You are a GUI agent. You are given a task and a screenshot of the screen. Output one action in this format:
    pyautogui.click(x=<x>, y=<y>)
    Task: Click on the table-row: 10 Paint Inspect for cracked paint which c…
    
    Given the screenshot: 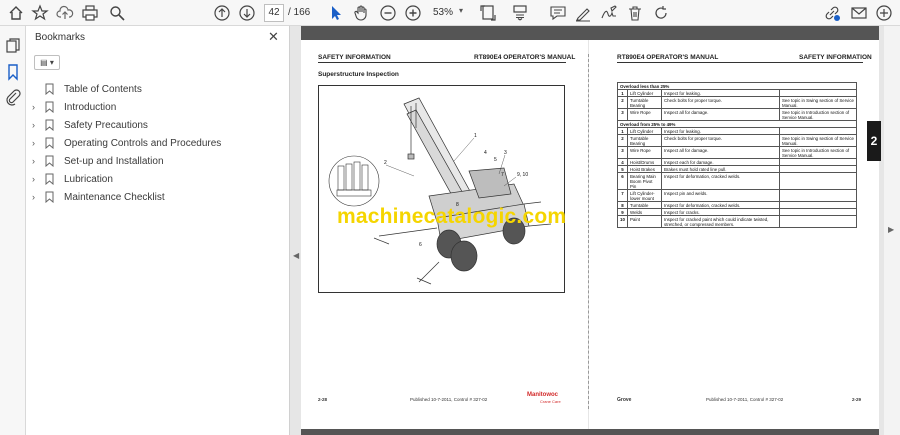 What is the action you would take?
    pyautogui.click(x=737, y=221)
    